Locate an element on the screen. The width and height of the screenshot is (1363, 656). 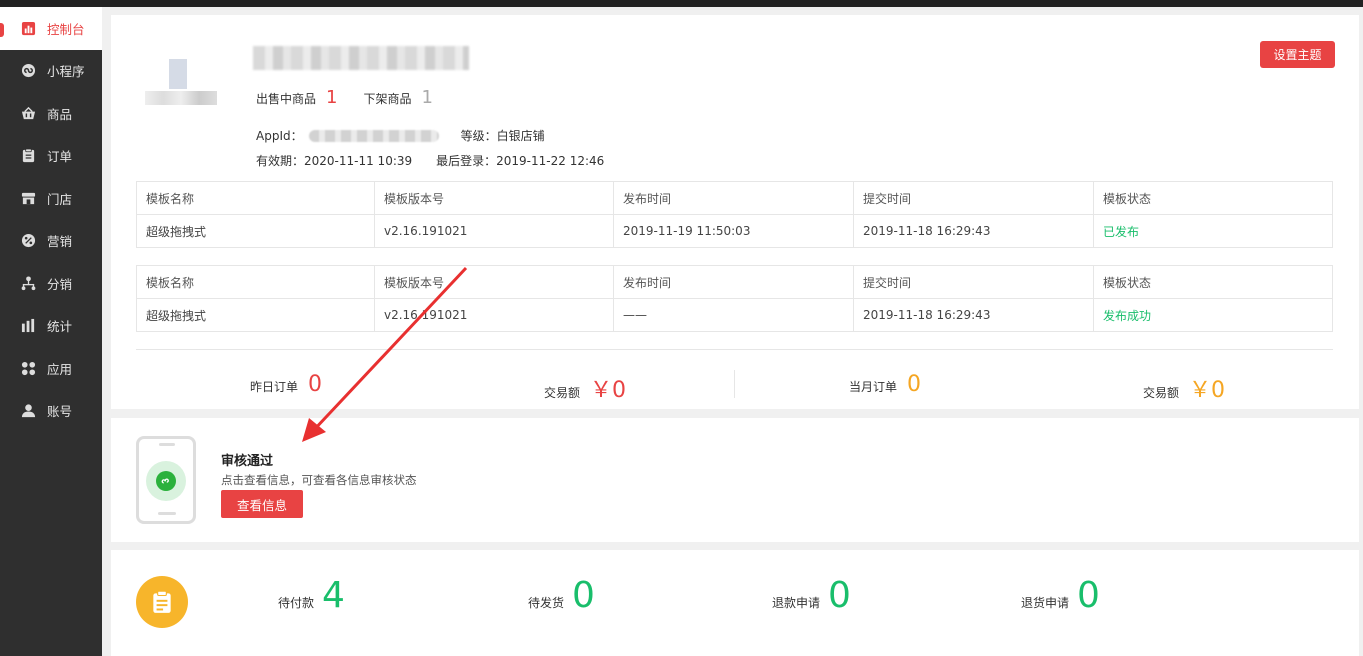
phone-icon is located at coordinates (166, 480).